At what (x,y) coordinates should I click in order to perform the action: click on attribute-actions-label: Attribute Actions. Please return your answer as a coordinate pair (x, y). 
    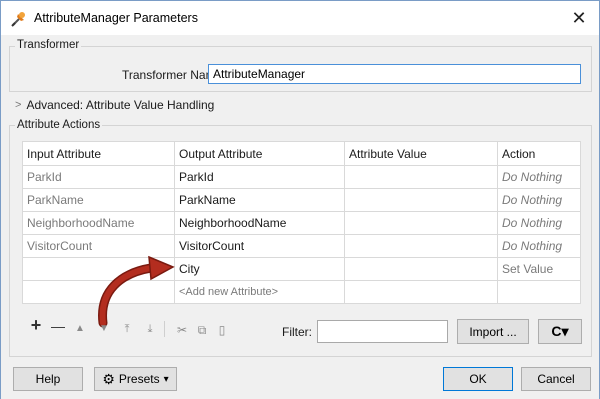
    Looking at the image, I should click on (59, 125).